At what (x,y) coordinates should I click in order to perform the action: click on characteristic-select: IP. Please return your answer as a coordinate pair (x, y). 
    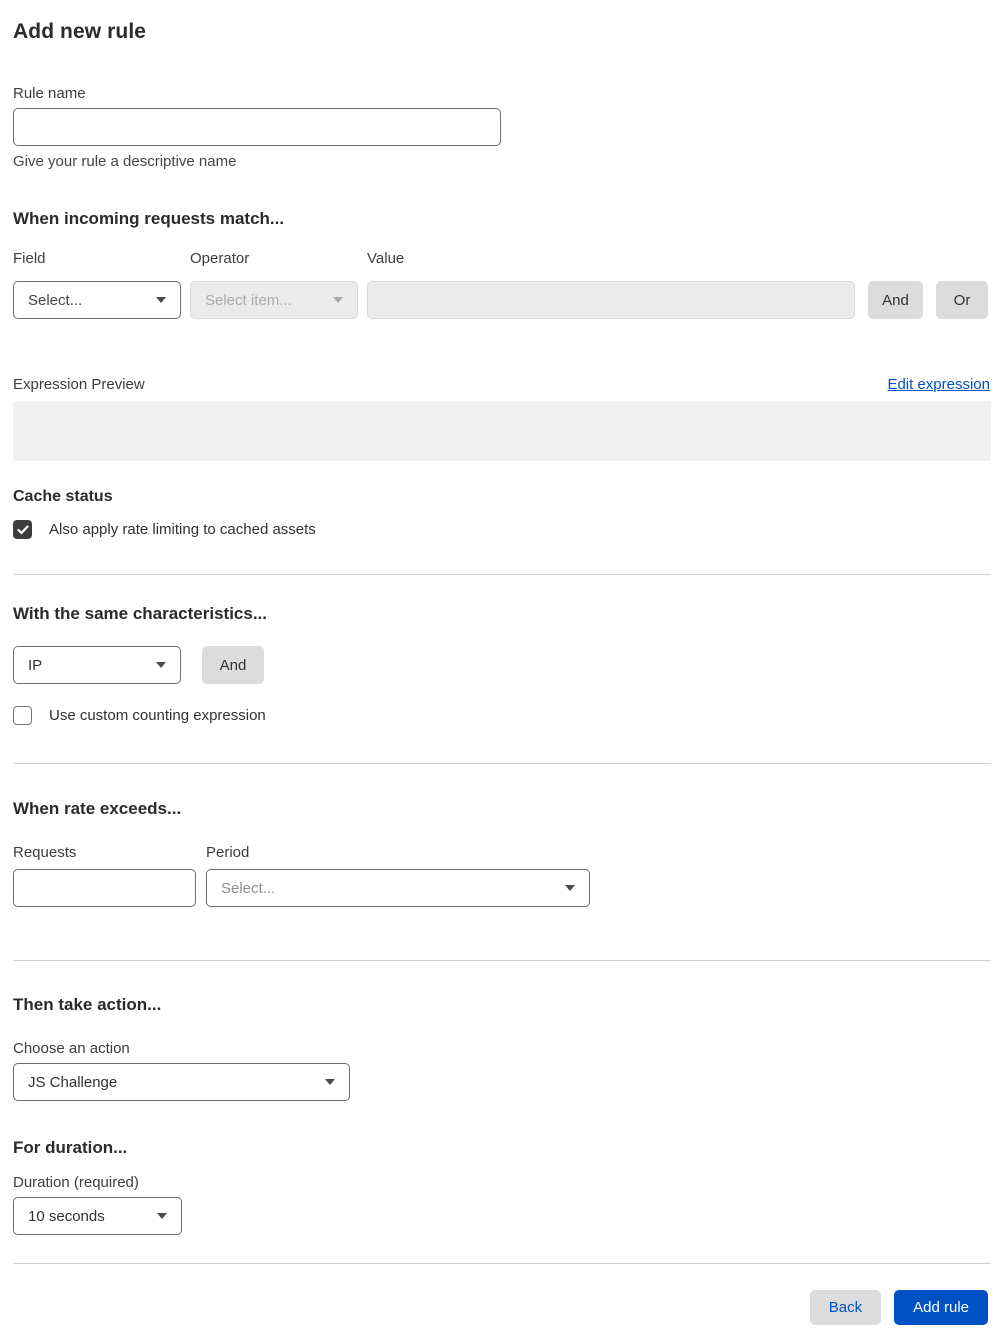
    Looking at the image, I should click on (97, 665).